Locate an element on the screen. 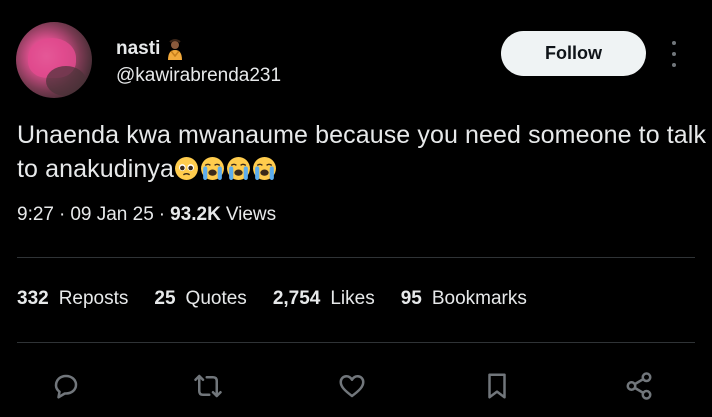 The image size is (712, 417). likes-label: Likes is located at coordinates (352, 298).